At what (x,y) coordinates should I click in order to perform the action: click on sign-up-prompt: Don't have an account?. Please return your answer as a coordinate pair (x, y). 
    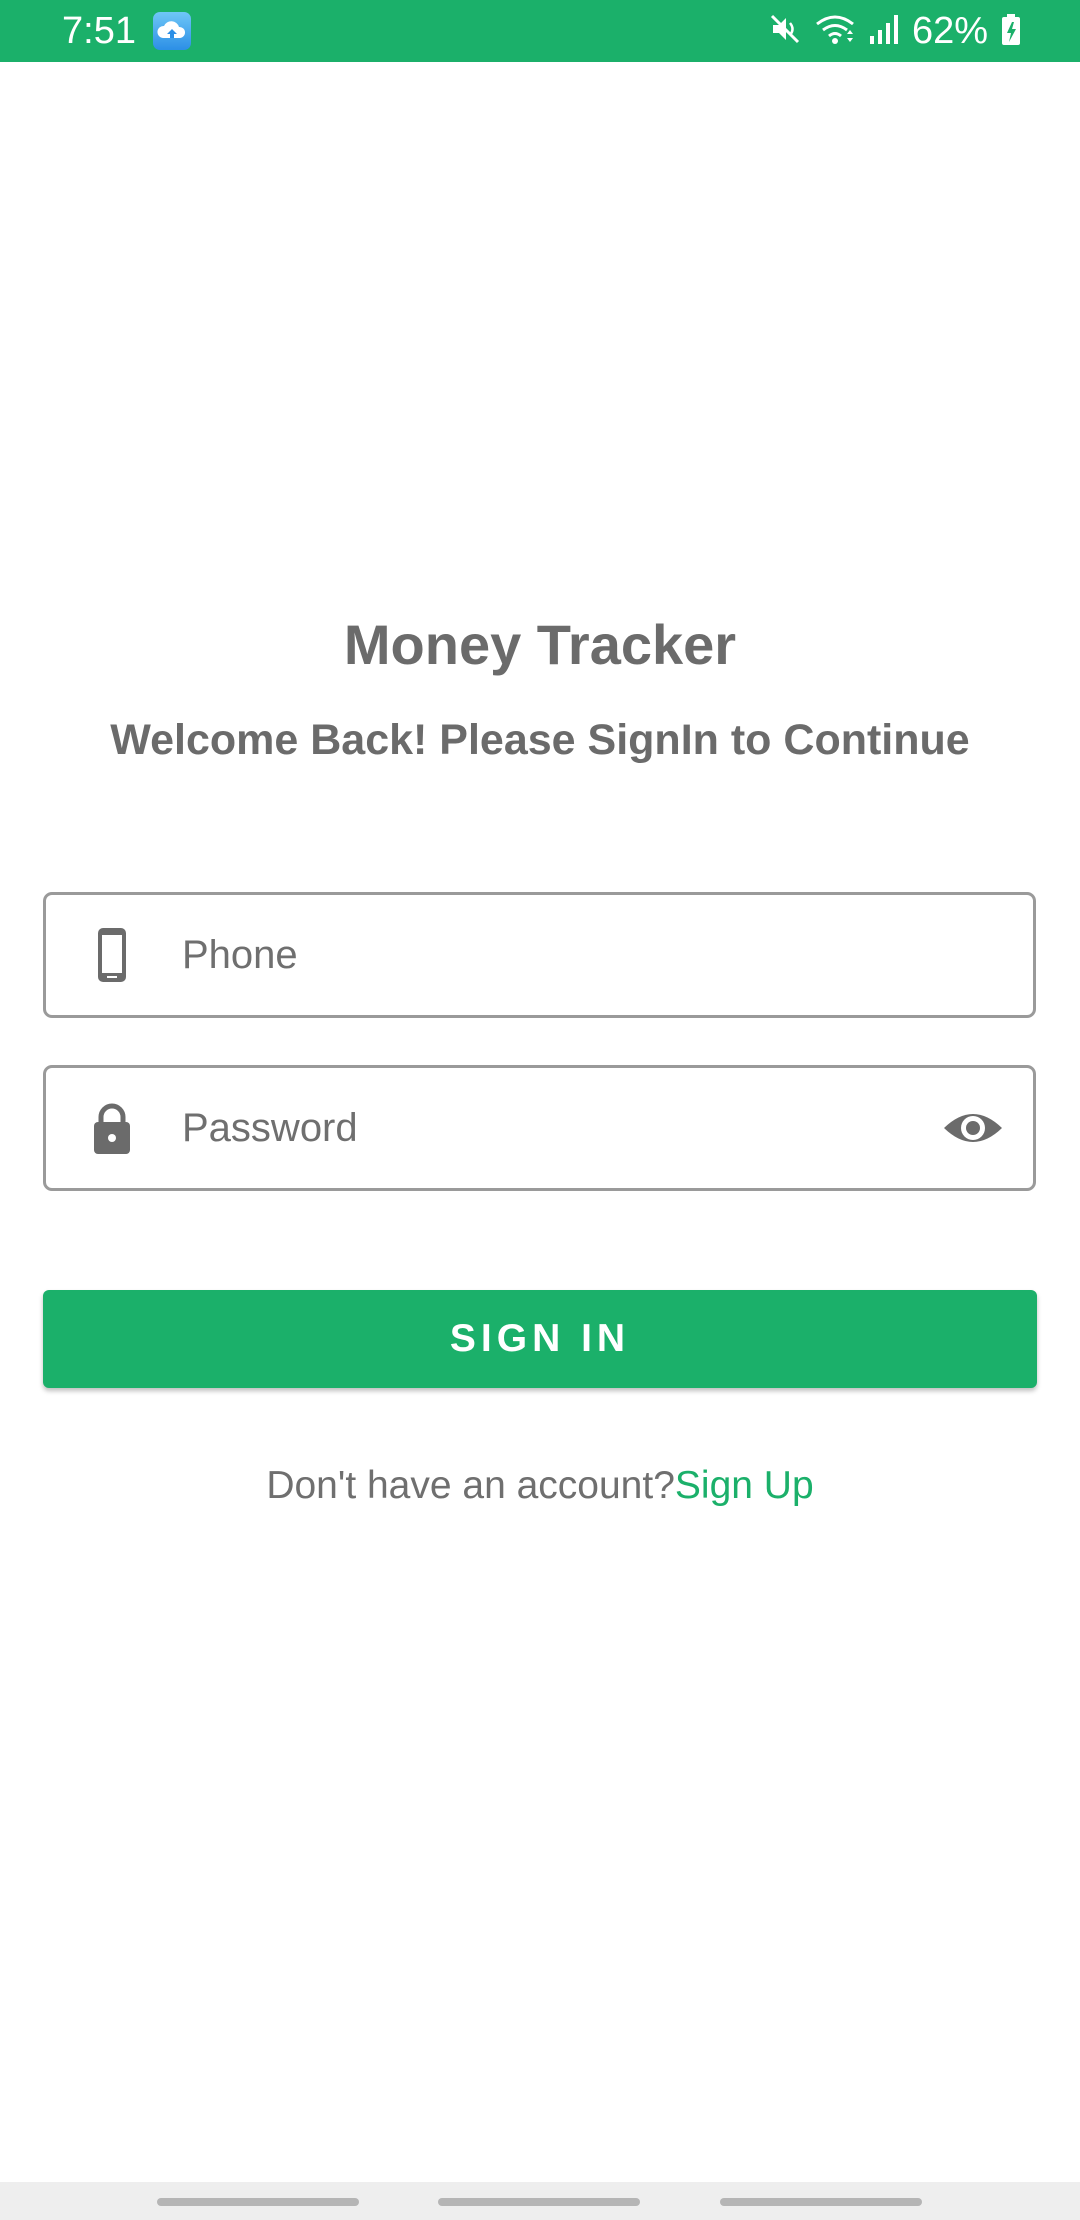
    Looking at the image, I should click on (470, 1485).